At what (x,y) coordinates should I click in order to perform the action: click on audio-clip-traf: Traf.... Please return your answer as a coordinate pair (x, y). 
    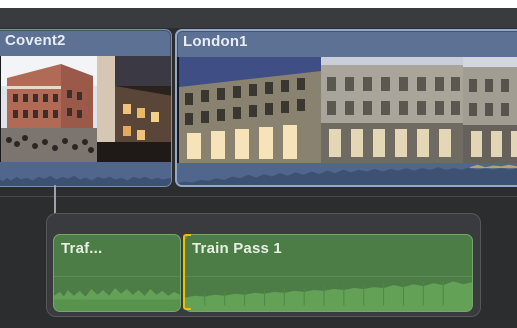
    Looking at the image, I should click on (117, 273).